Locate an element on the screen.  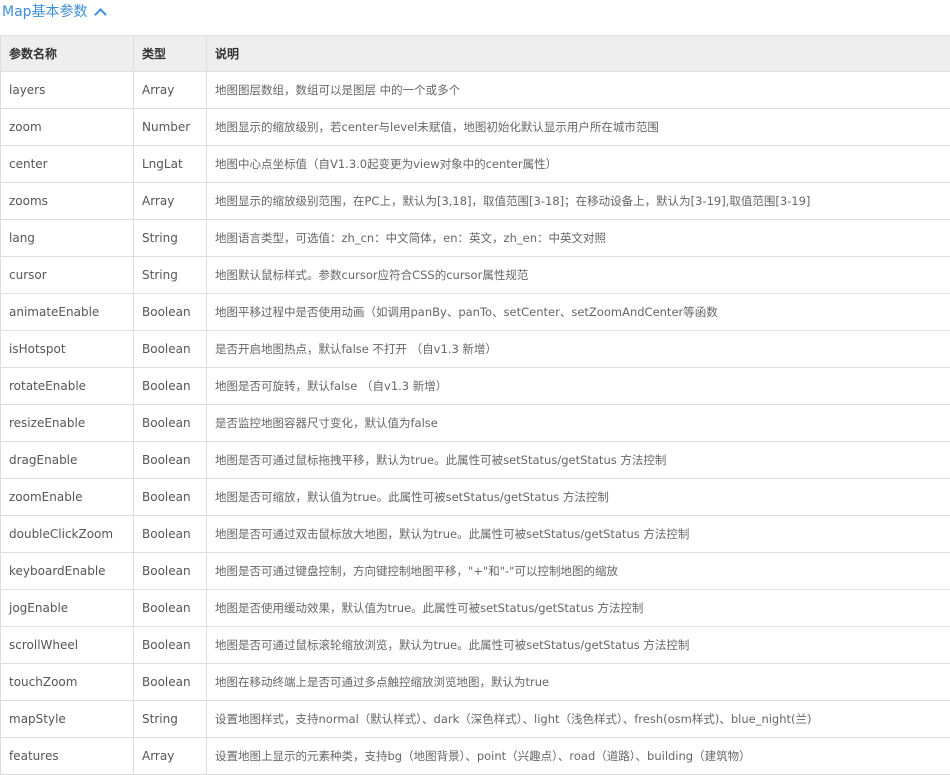
column-header-name: 参数名称 is located at coordinates (67, 54).